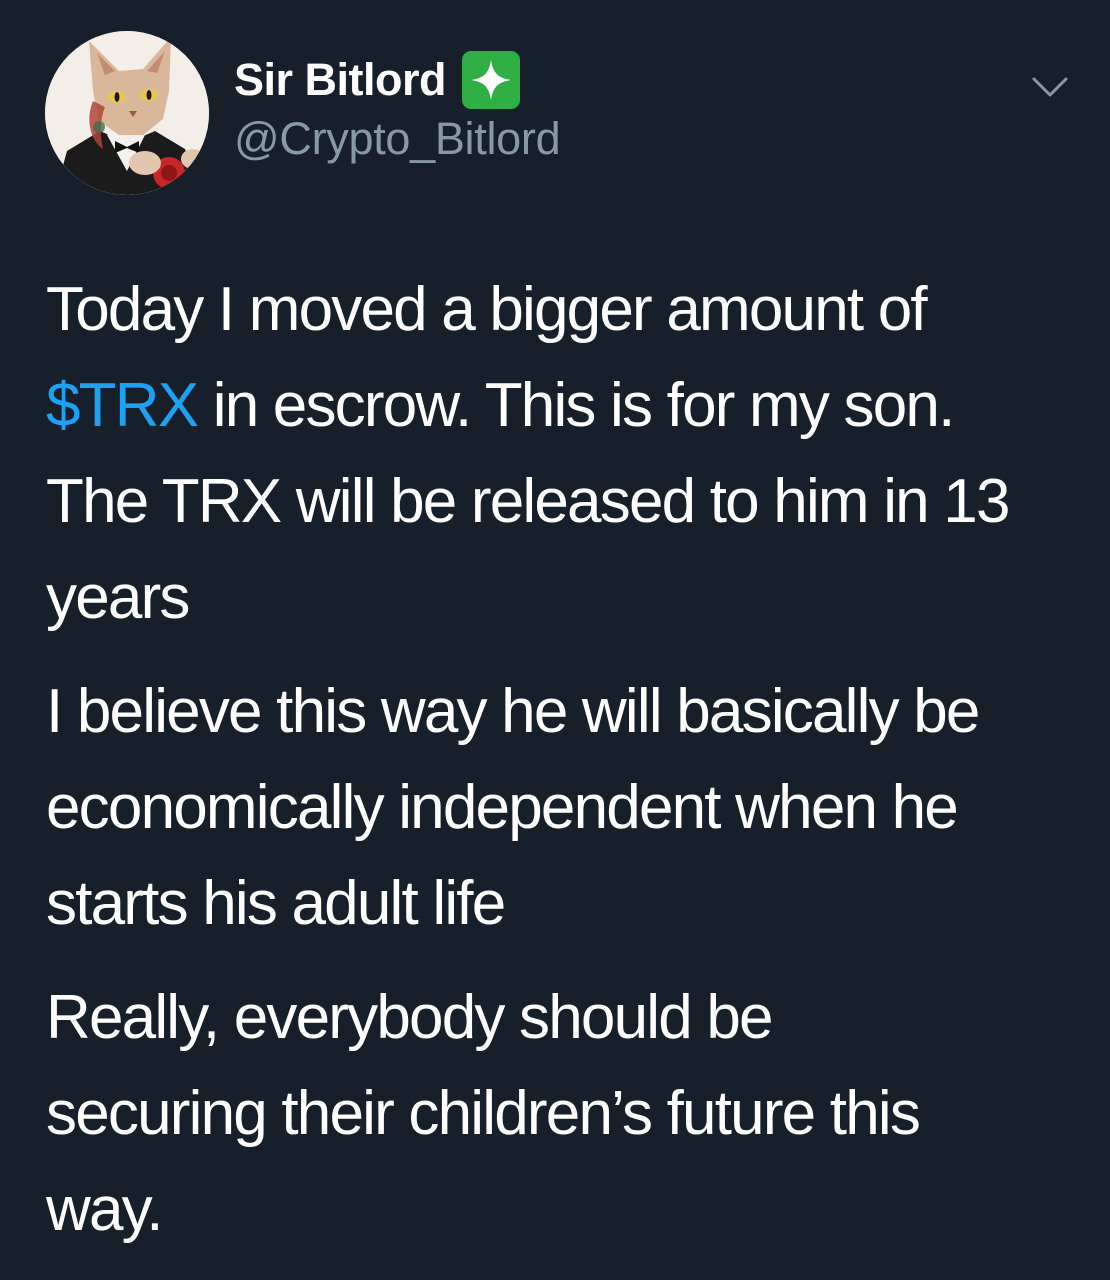 This screenshot has width=1110, height=1280. Describe the element at coordinates (122, 405) in the screenshot. I see `cashtag-link: $TRX` at that location.